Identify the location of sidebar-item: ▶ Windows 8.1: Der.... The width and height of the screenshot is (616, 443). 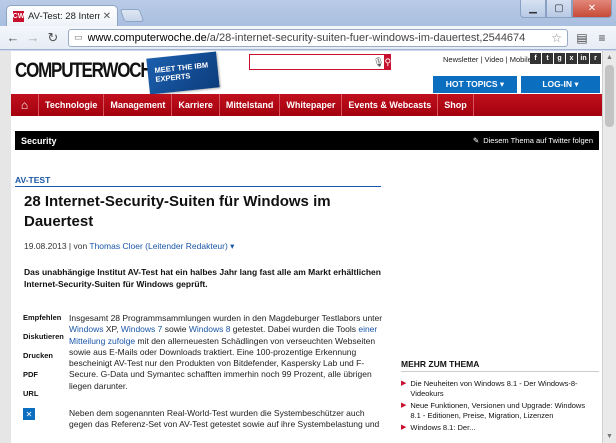
(496, 428).